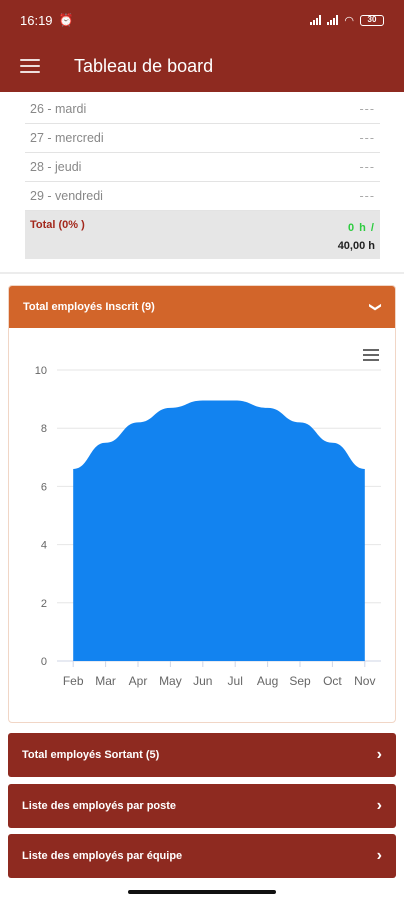 Image resolution: width=404 pixels, height=900 pixels. Describe the element at coordinates (202, 681) in the screenshot. I see `x-tick-label: Jun` at that location.